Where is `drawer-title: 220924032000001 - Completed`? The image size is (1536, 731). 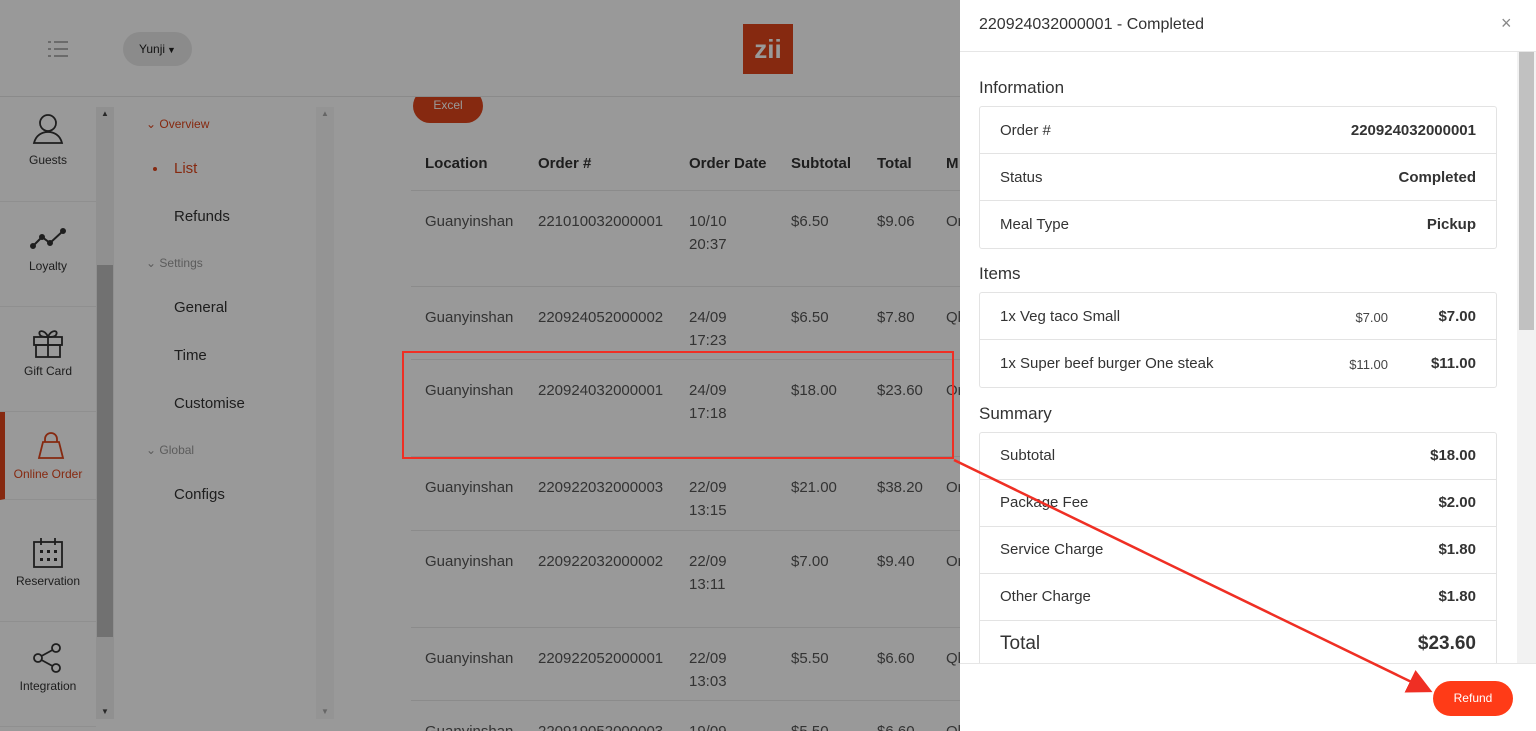 drawer-title: 220924032000001 - Completed is located at coordinates (1092, 24).